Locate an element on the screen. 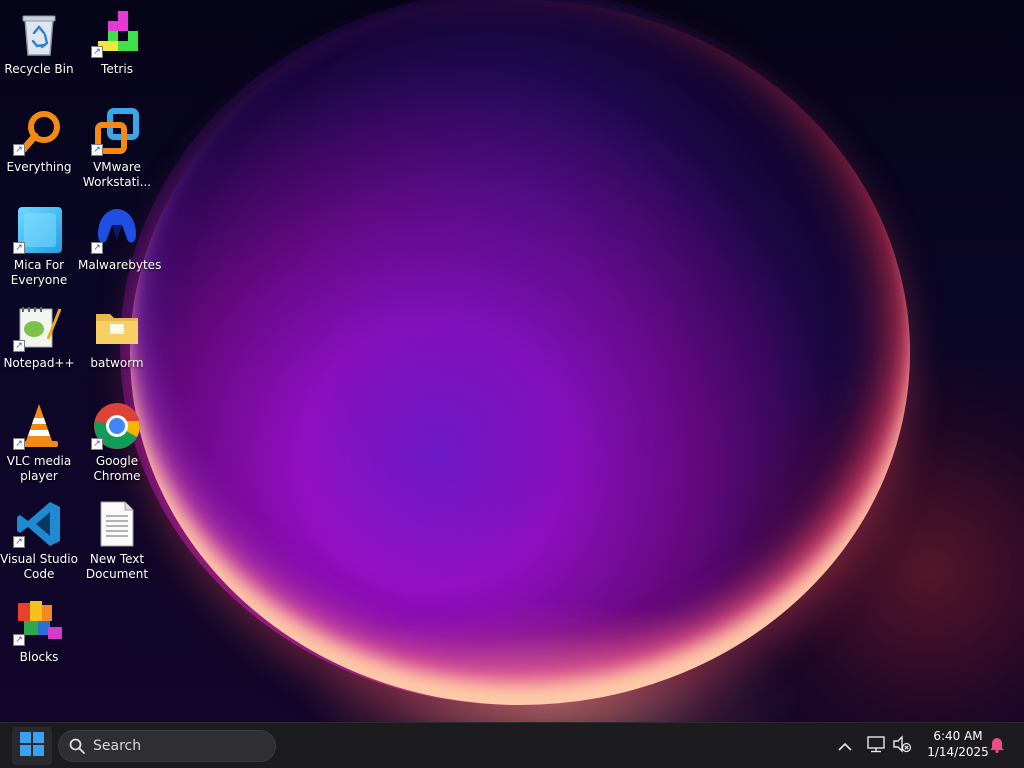 The width and height of the screenshot is (1024, 768). desktop-icon-batworm: batworm is located at coordinates (117, 344).